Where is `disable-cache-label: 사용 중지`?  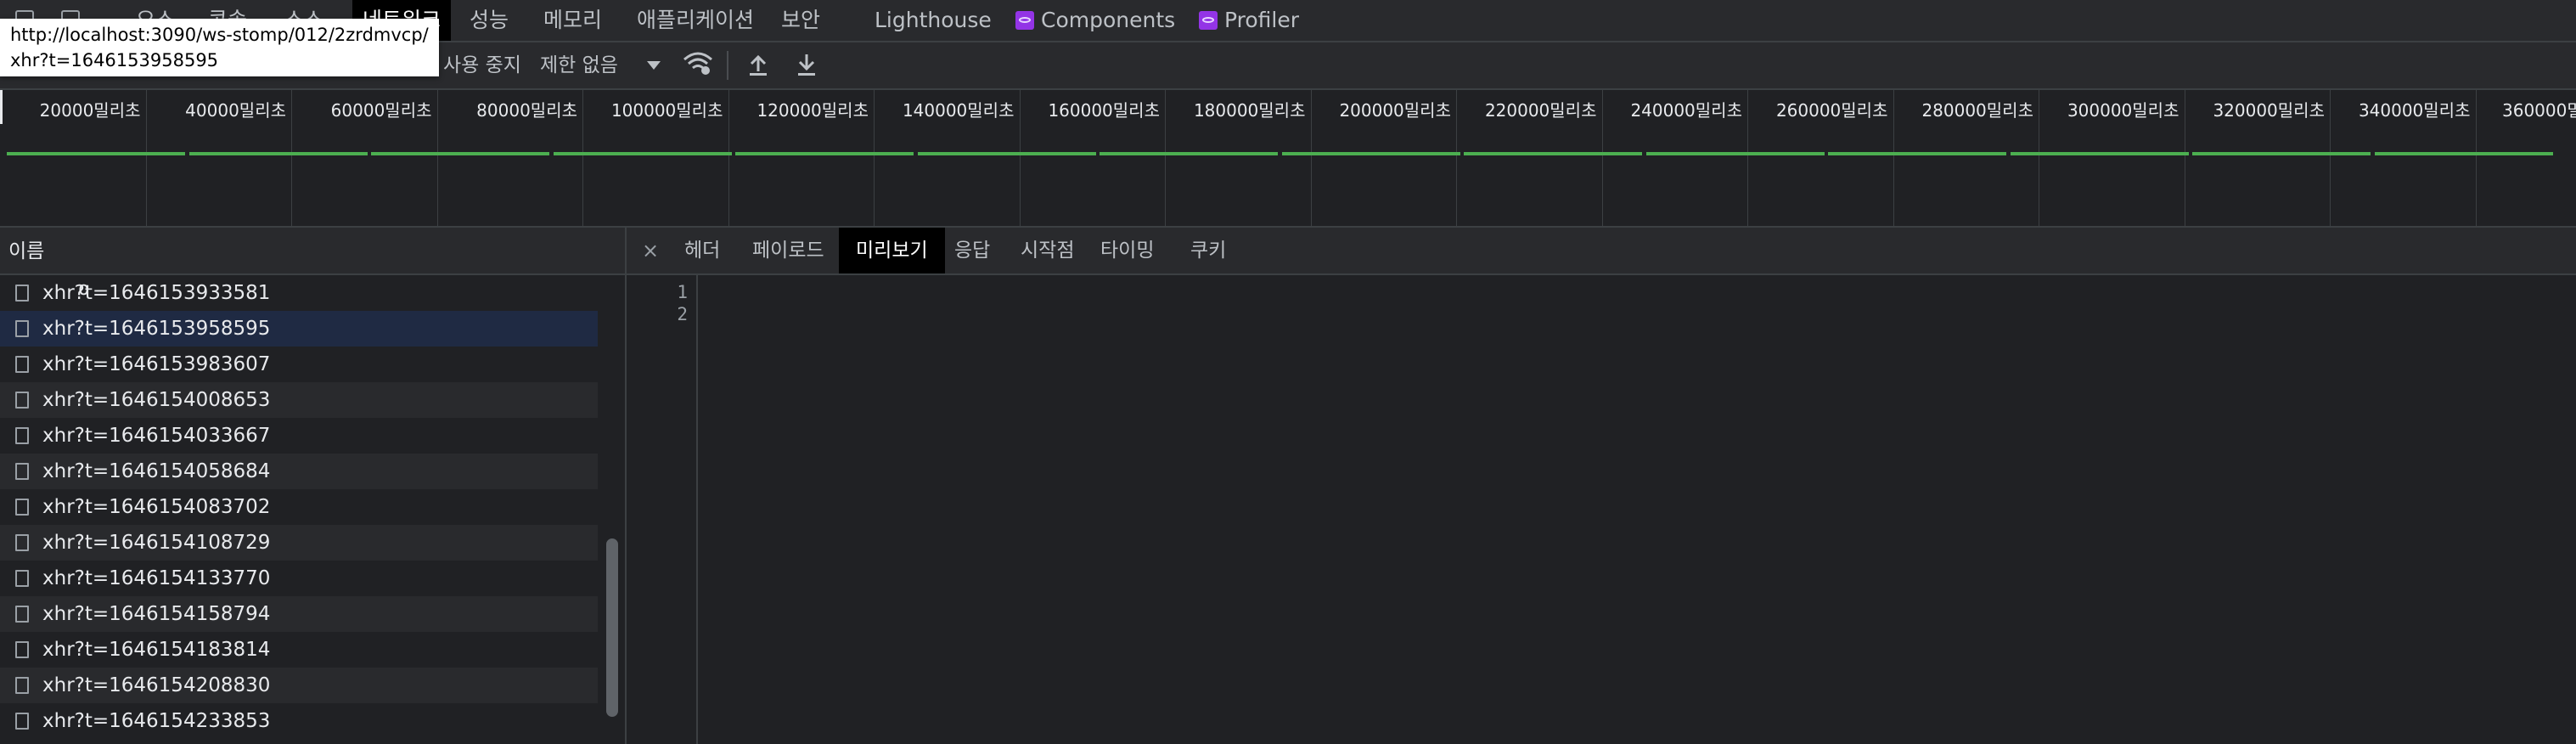 disable-cache-label: 사용 중지 is located at coordinates (482, 65).